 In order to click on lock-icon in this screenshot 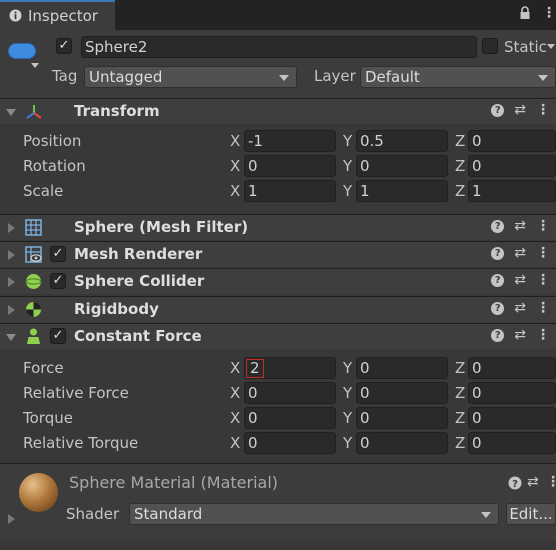, I will do `click(525, 13)`.